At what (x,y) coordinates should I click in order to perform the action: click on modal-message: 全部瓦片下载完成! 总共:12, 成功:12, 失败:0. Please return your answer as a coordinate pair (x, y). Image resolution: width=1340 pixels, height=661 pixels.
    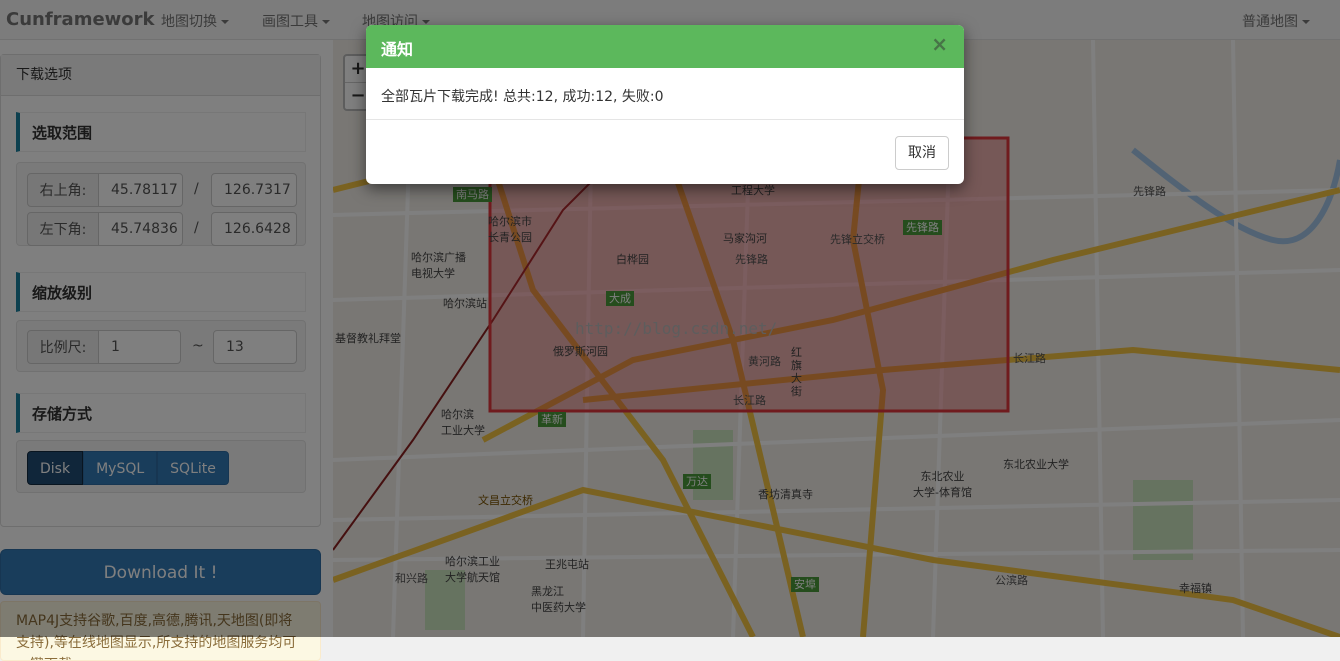
    Looking at the image, I should click on (665, 94).